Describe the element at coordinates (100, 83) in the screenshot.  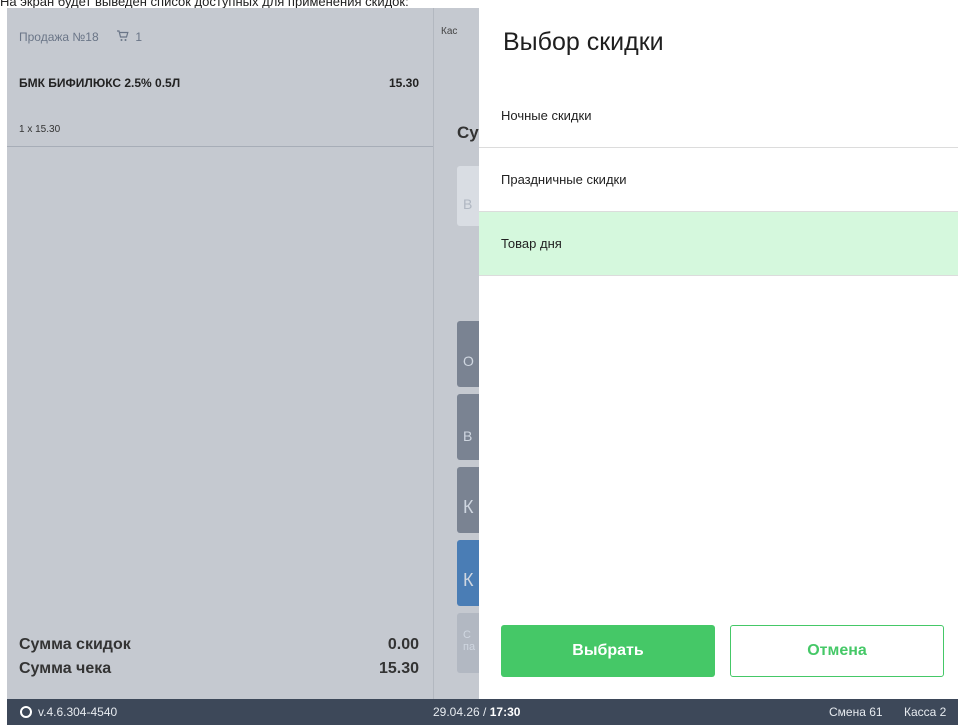
I see `item-name: БМК БИФИЛЮКС 2.5% 0.5Л` at that location.